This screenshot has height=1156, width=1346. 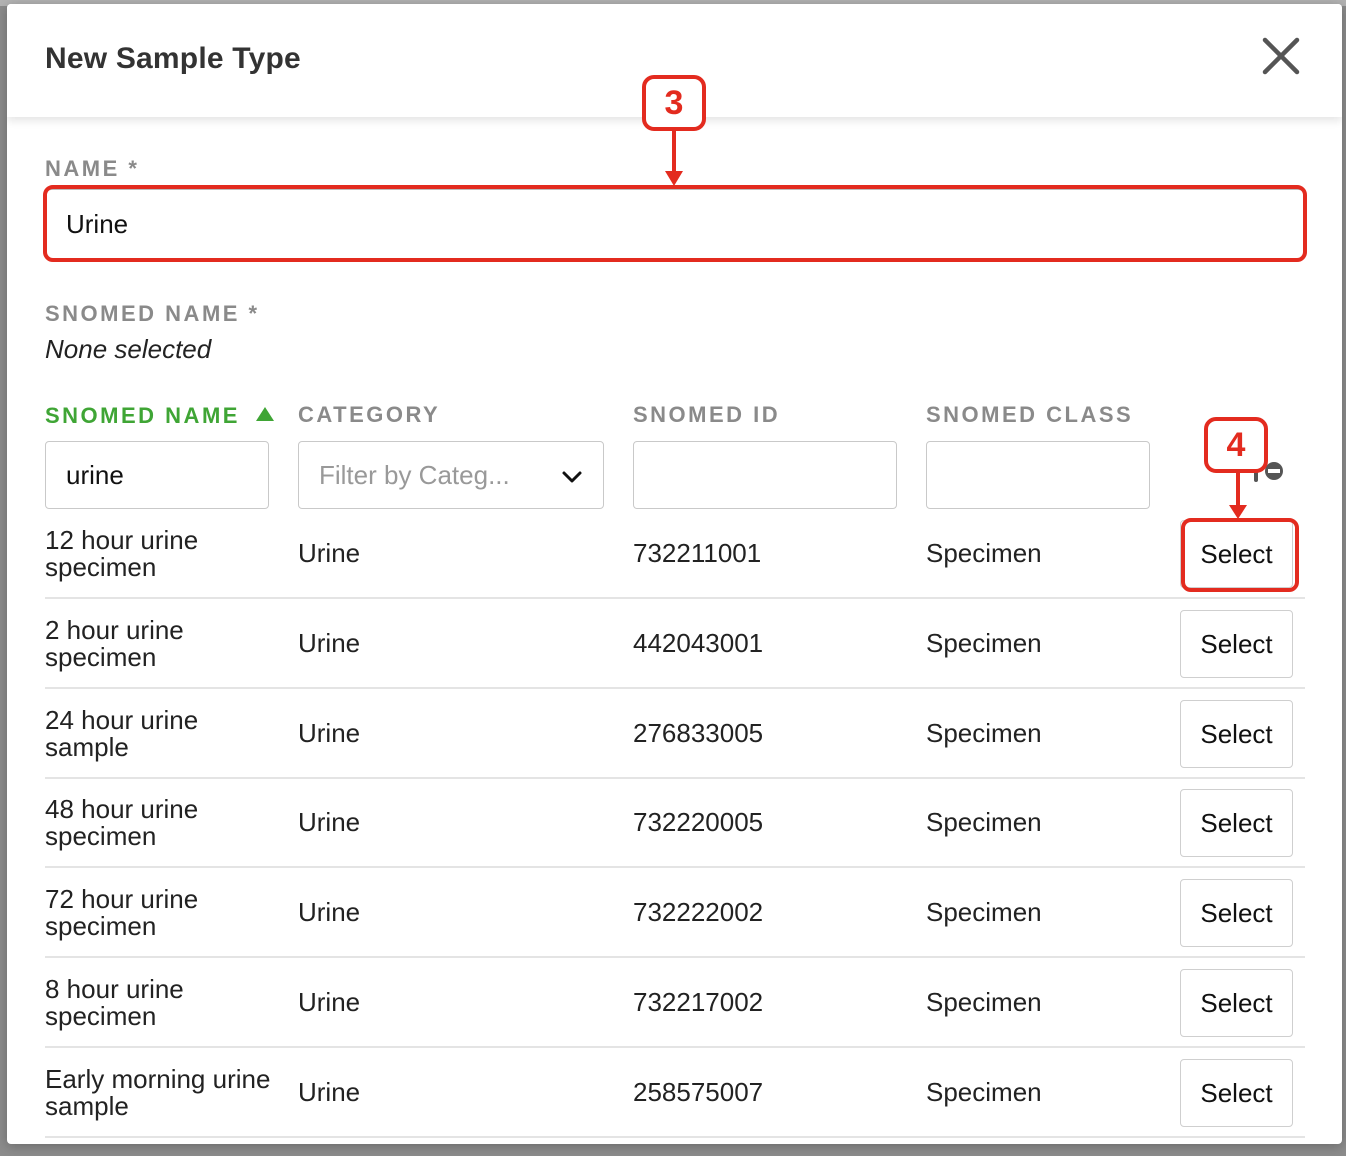 I want to click on column-header-snomed-class: SNOMED CLASS, so click(x=1029, y=415).